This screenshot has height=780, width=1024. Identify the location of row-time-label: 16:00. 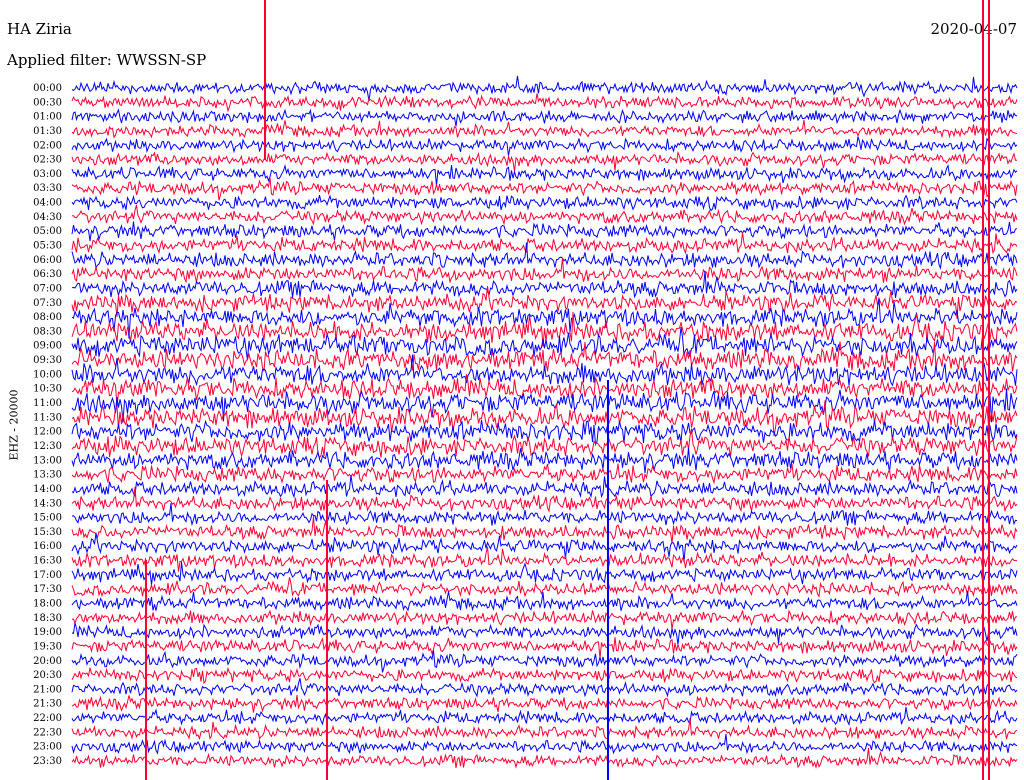
(47, 546).